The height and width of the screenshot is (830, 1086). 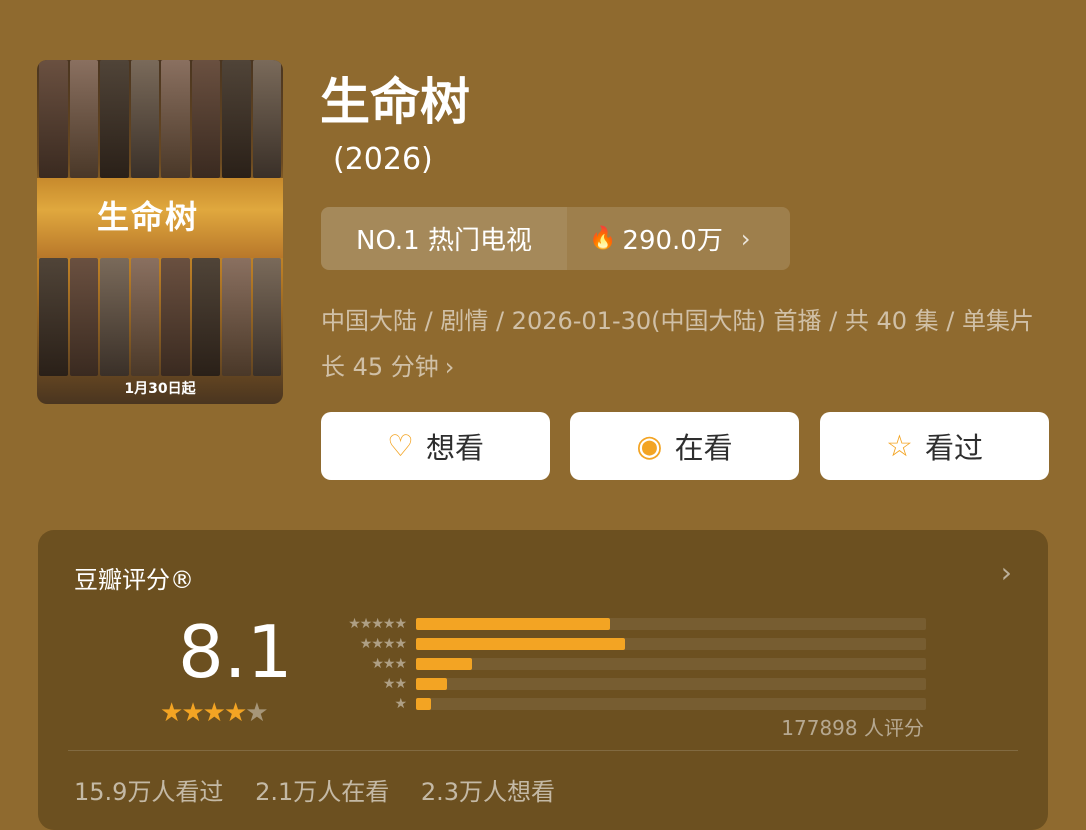 I want to click on flame-icon: 🔥, so click(x=603, y=238).